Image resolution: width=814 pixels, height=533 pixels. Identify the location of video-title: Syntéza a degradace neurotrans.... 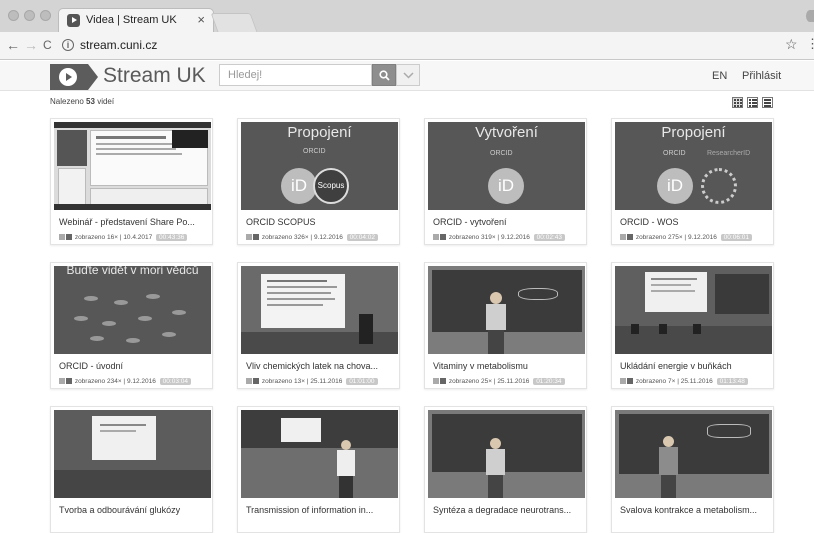
(508, 510).